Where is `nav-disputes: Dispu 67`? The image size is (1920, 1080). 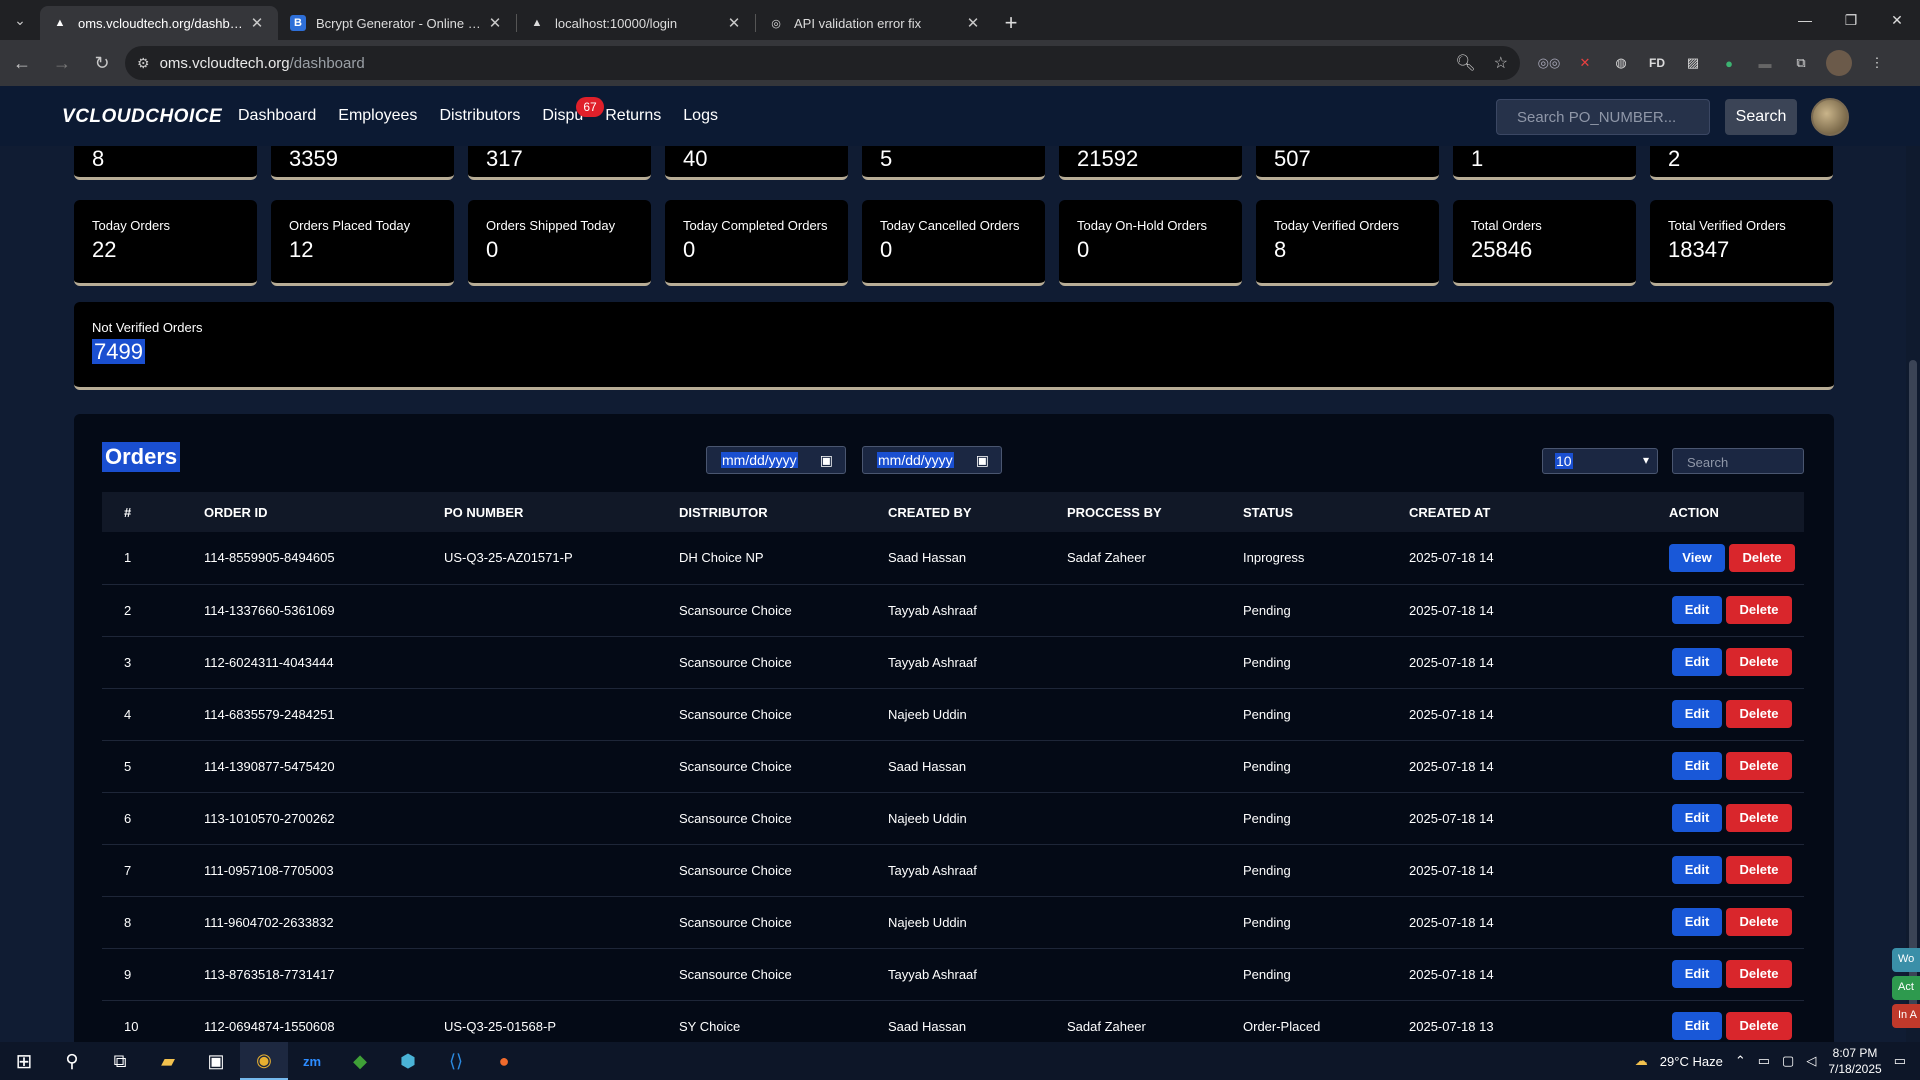
nav-disputes: Dispu 67 is located at coordinates (573, 111).